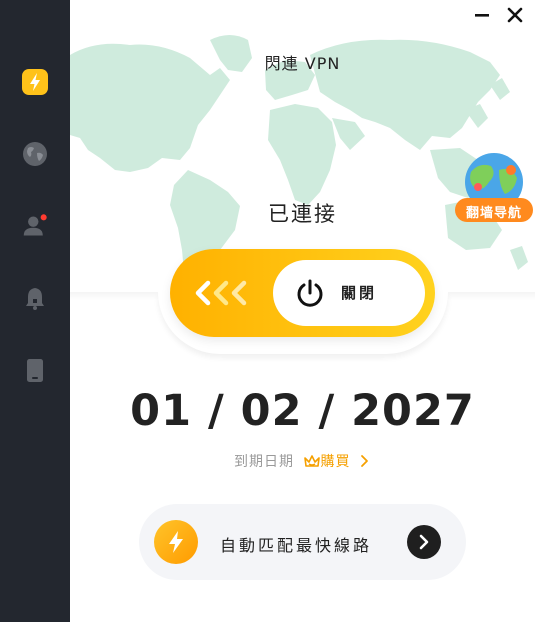  What do you see at coordinates (359, 293) in the screenshot?
I see `toggle-label: 關閉` at bounding box center [359, 293].